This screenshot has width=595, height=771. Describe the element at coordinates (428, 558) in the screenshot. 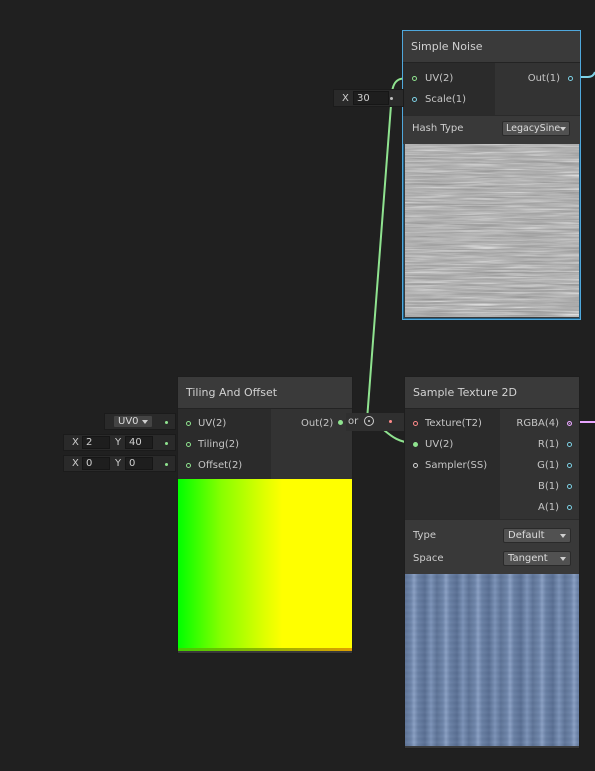

I see `space-label: Space` at that location.